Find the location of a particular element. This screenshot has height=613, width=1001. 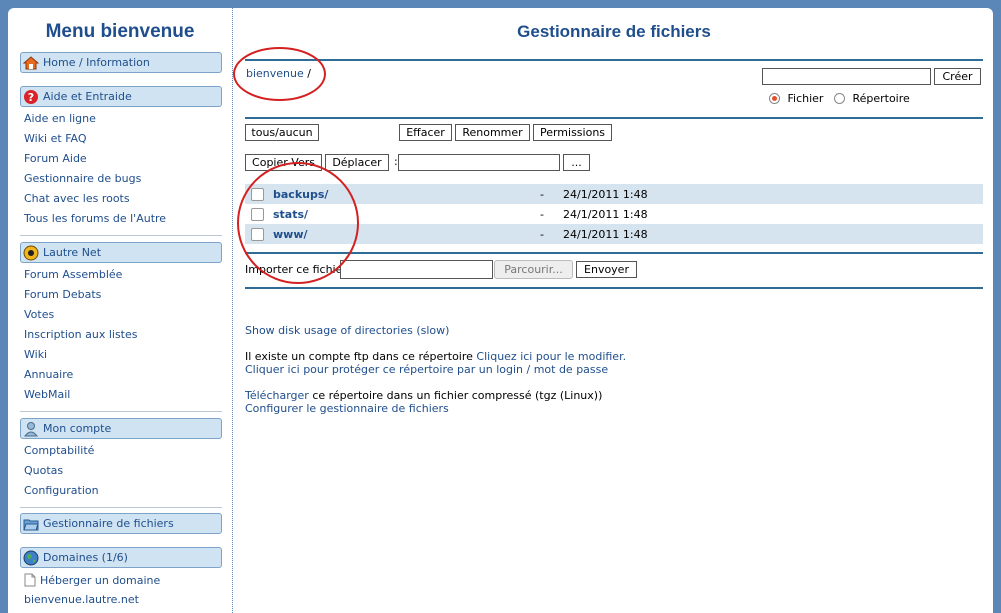

ftp-modify-link: Cliquez ici pour le modifier. is located at coordinates (551, 356).